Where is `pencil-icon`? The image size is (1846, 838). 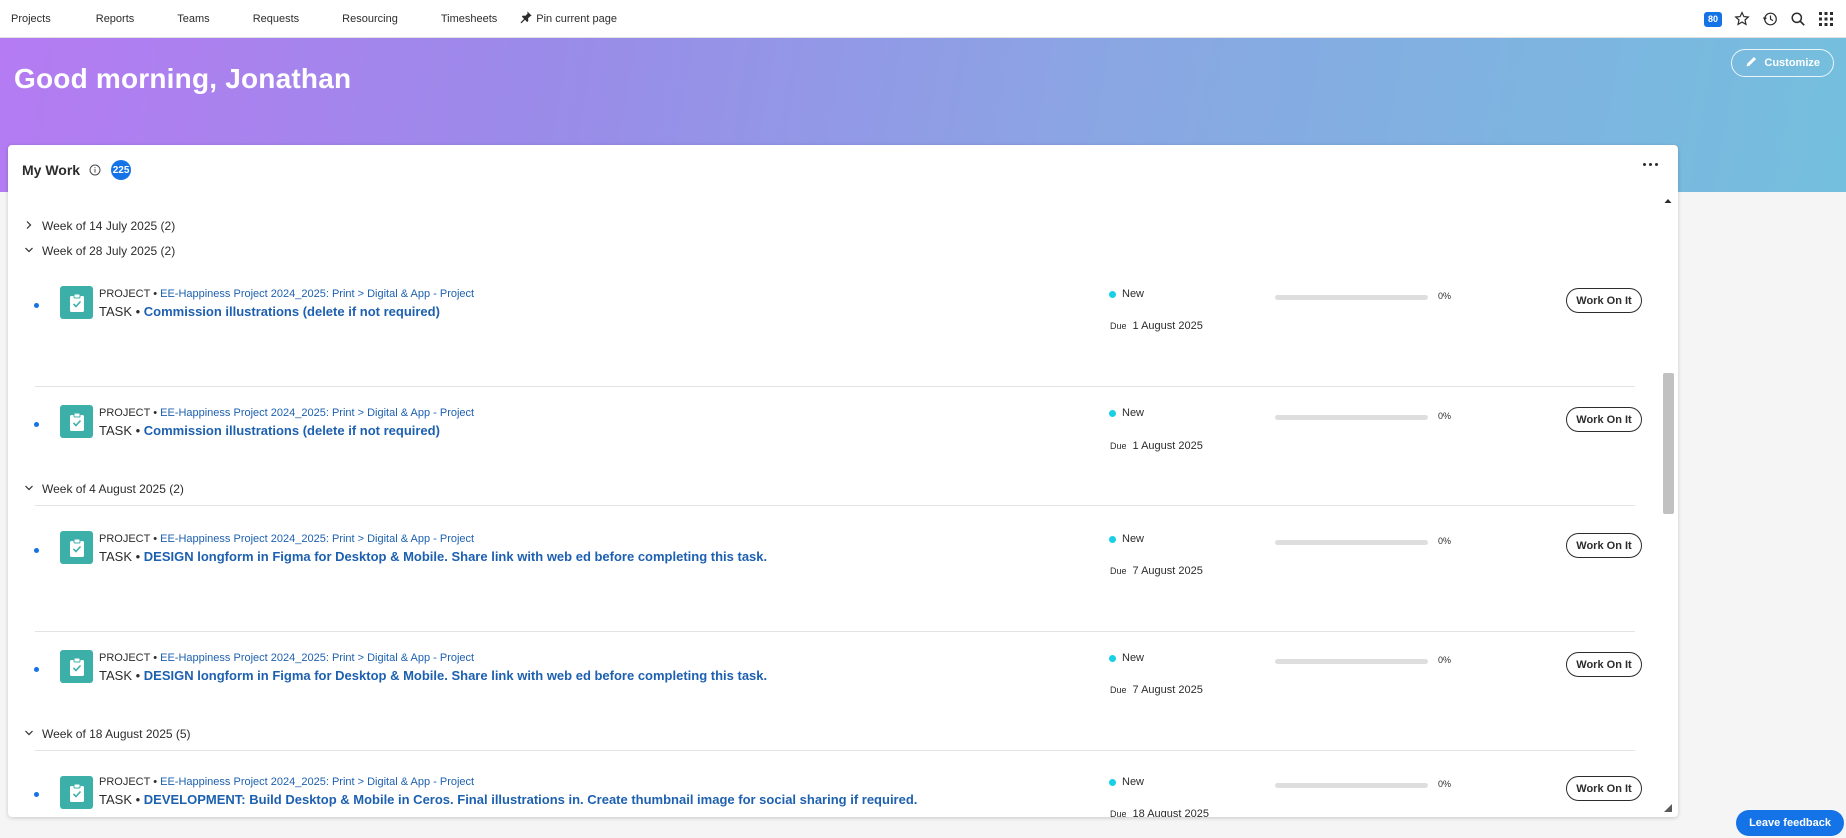
pencil-icon is located at coordinates (1751, 63).